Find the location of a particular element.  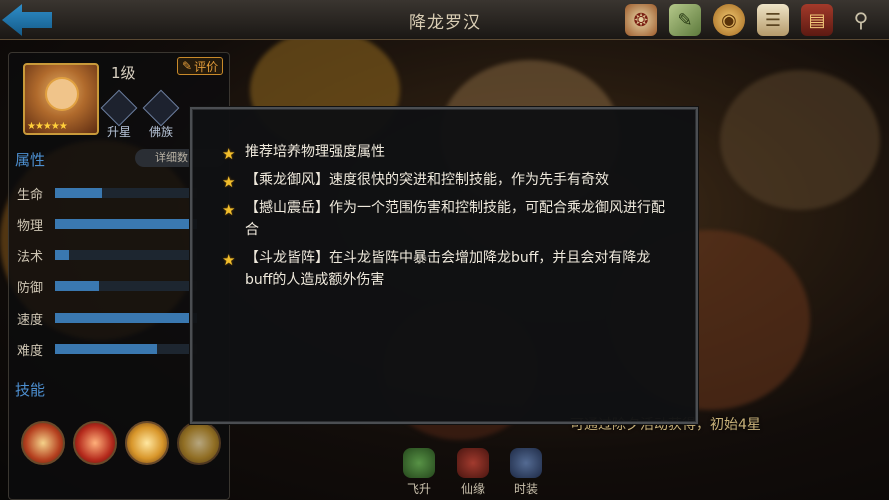

stat-label: 物理 is located at coordinates (30, 226).